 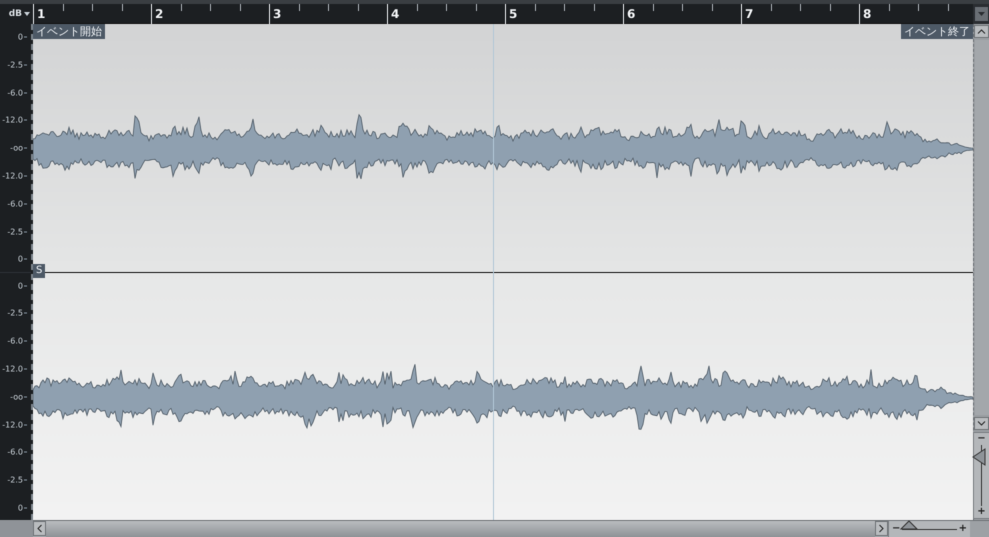 What do you see at coordinates (503, 14) in the screenshot?
I see `timeline-ruler: 1 2 3 4 5 6 7 8` at bounding box center [503, 14].